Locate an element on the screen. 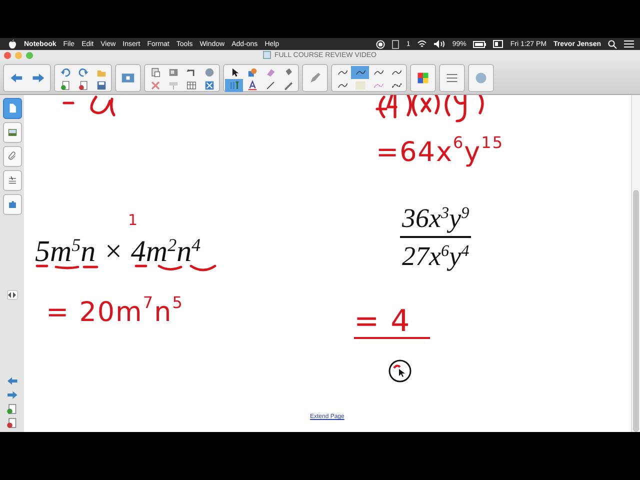 The width and height of the screenshot is (640, 480). pencil-icon is located at coordinates (315, 77).